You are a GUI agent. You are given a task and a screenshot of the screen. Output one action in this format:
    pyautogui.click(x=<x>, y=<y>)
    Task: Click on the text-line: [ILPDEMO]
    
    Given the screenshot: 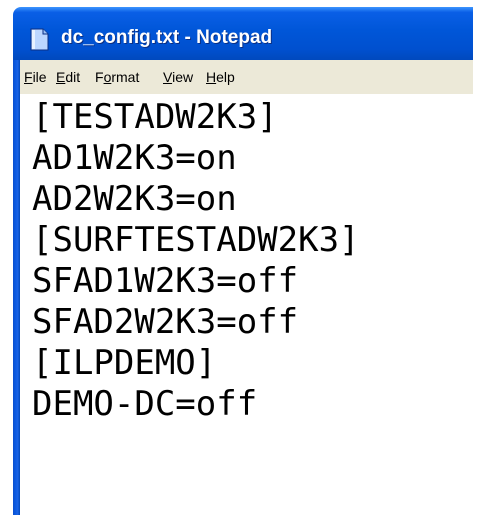 What is the action you would take?
    pyautogui.click(x=124, y=363)
    